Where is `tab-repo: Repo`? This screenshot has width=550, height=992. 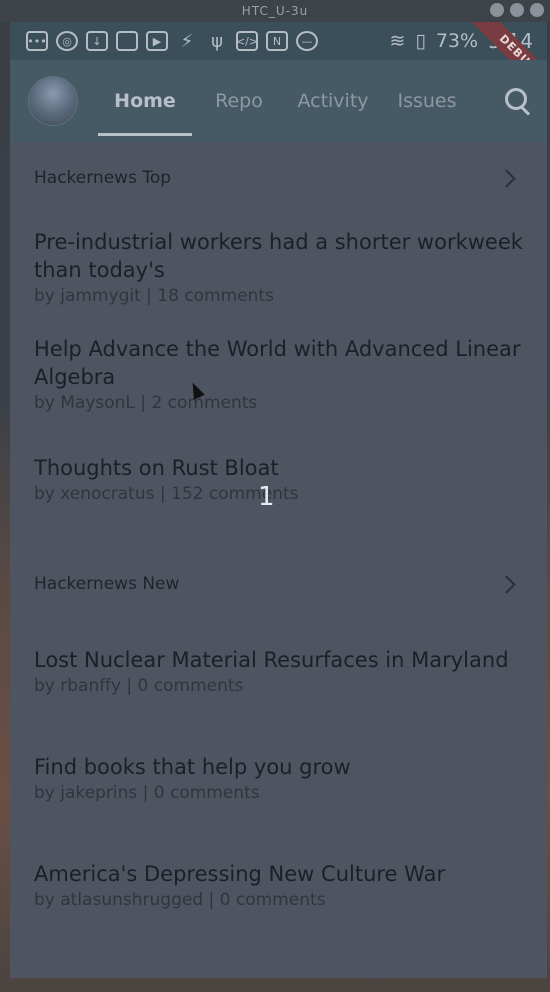
tab-repo: Repo is located at coordinates (239, 101).